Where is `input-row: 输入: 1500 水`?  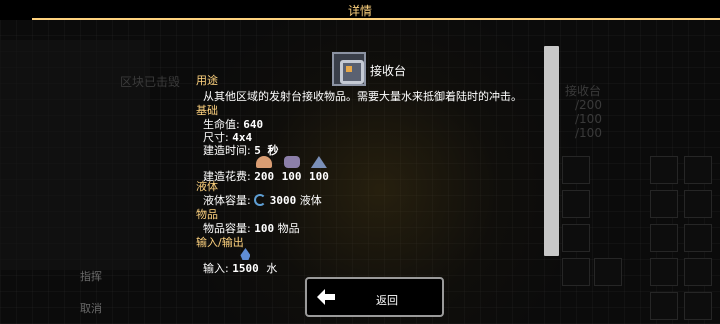
input-row: 输入: 1500 水 is located at coordinates (240, 262).